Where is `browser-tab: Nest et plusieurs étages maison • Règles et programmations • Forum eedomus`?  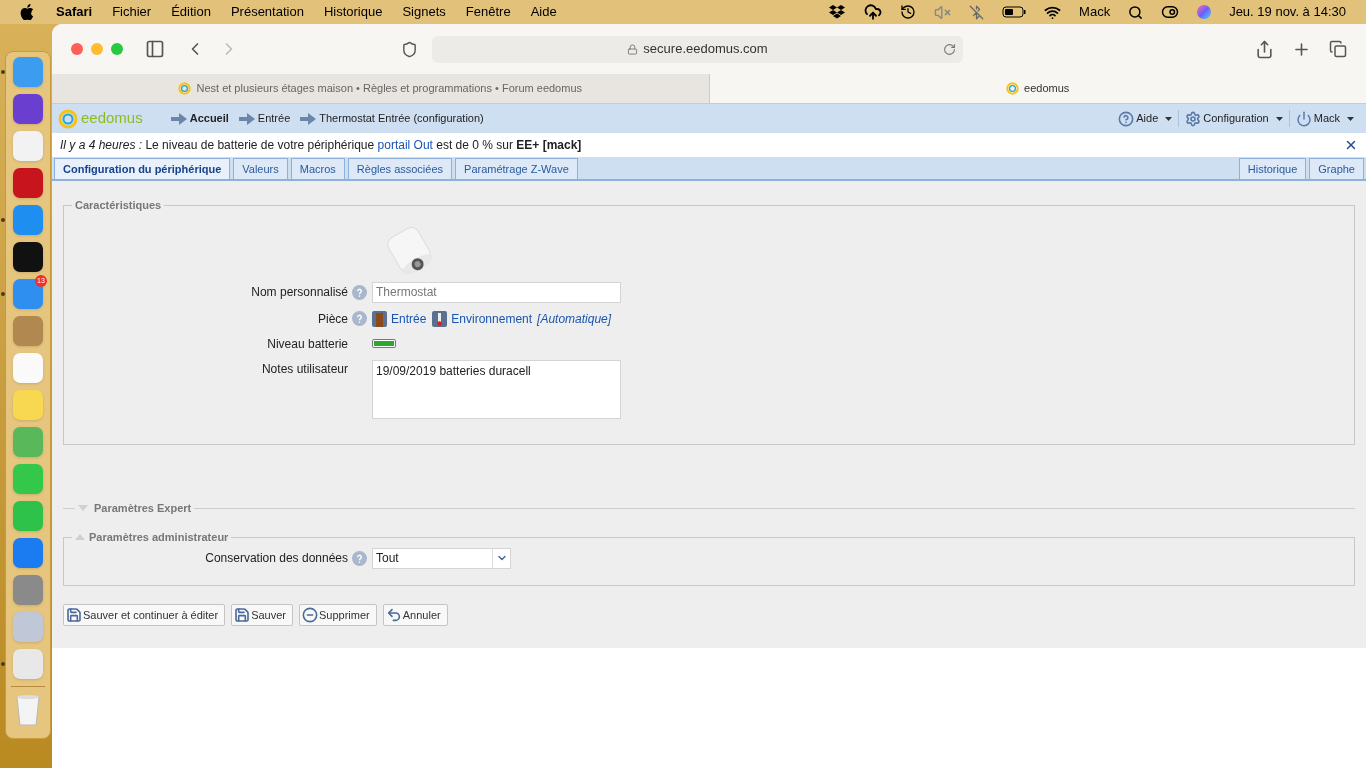
browser-tab: Nest et plusieurs étages maison • Règles et programmations • Forum eedomus is located at coordinates (381, 88).